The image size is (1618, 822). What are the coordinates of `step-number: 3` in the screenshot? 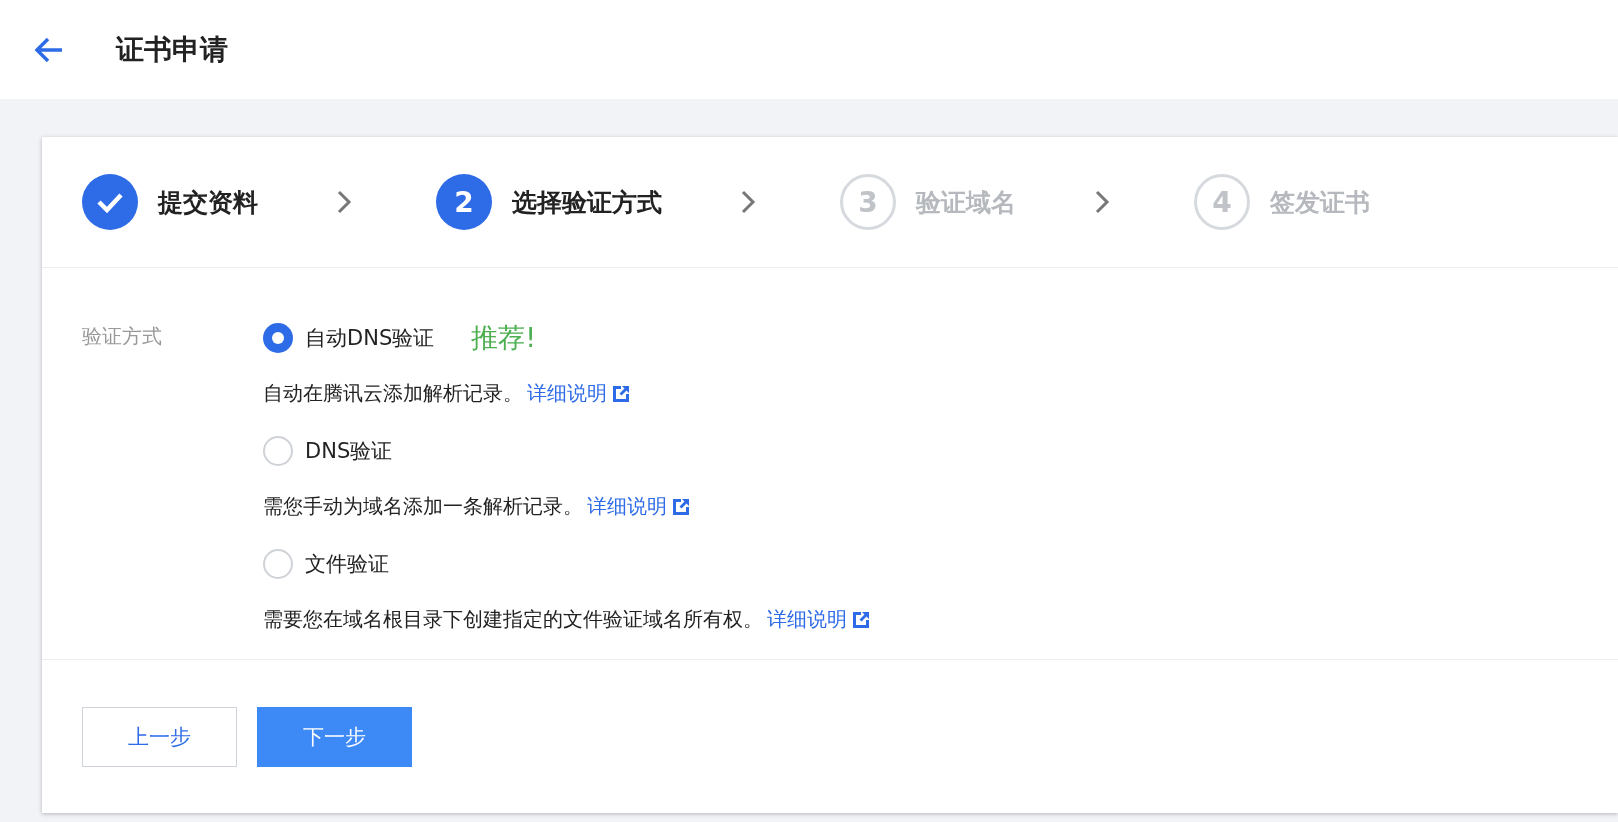 It's located at (868, 202).